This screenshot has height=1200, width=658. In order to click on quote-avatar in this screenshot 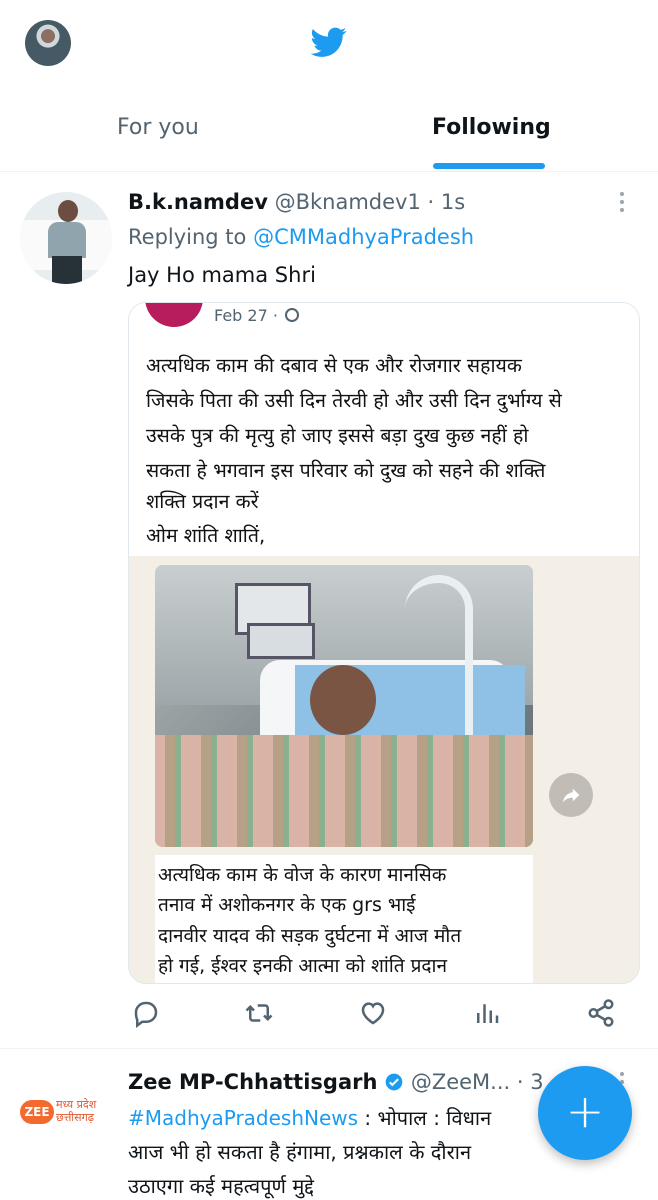, I will do `click(174, 315)`.